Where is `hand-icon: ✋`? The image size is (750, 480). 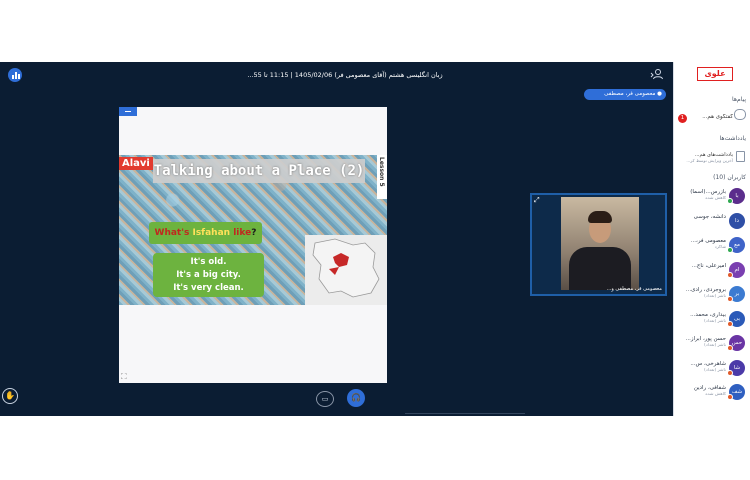 hand-icon: ✋ is located at coordinates (10, 396).